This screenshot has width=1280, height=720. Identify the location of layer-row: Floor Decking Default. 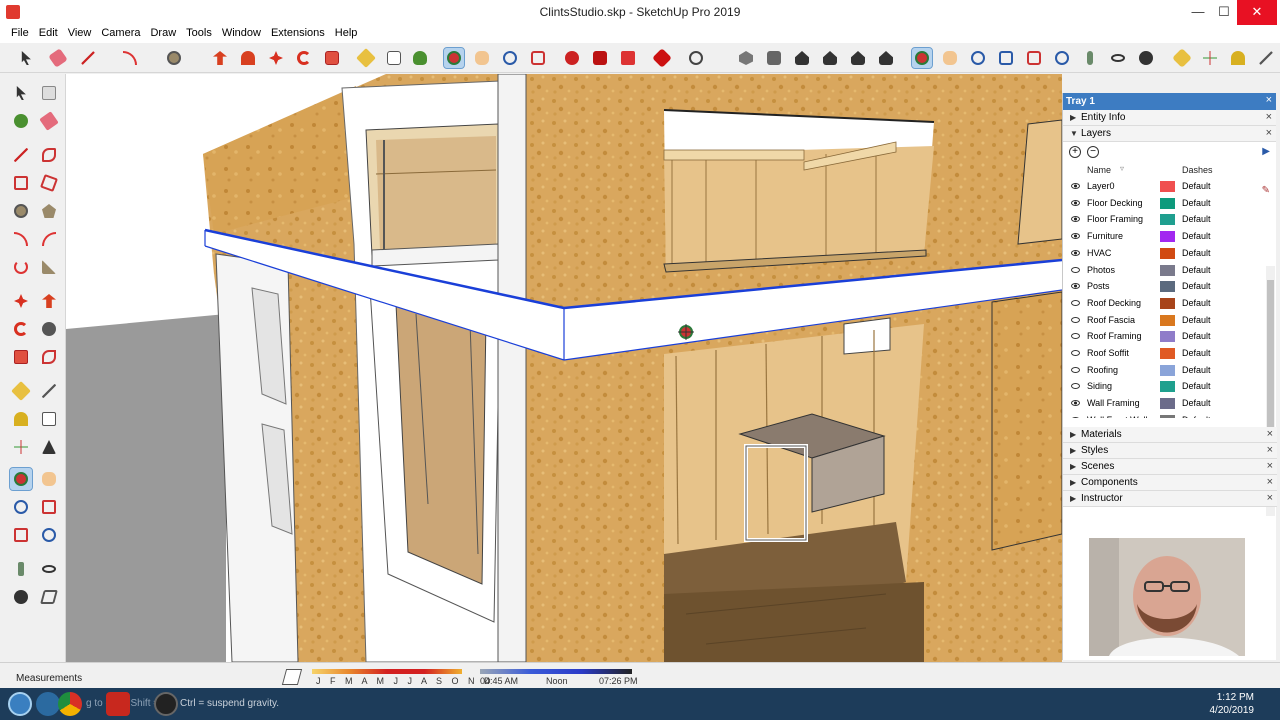
(1165, 203).